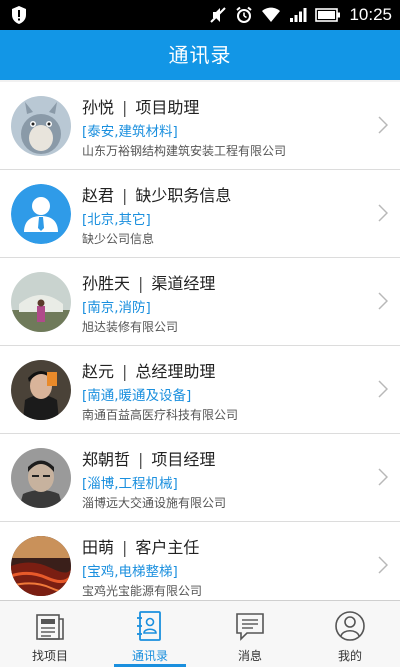 The width and height of the screenshot is (400, 667). What do you see at coordinates (184, 151) in the screenshot?
I see `contact-company: 山东万裕钢结构建筑安装工程有限公司` at bounding box center [184, 151].